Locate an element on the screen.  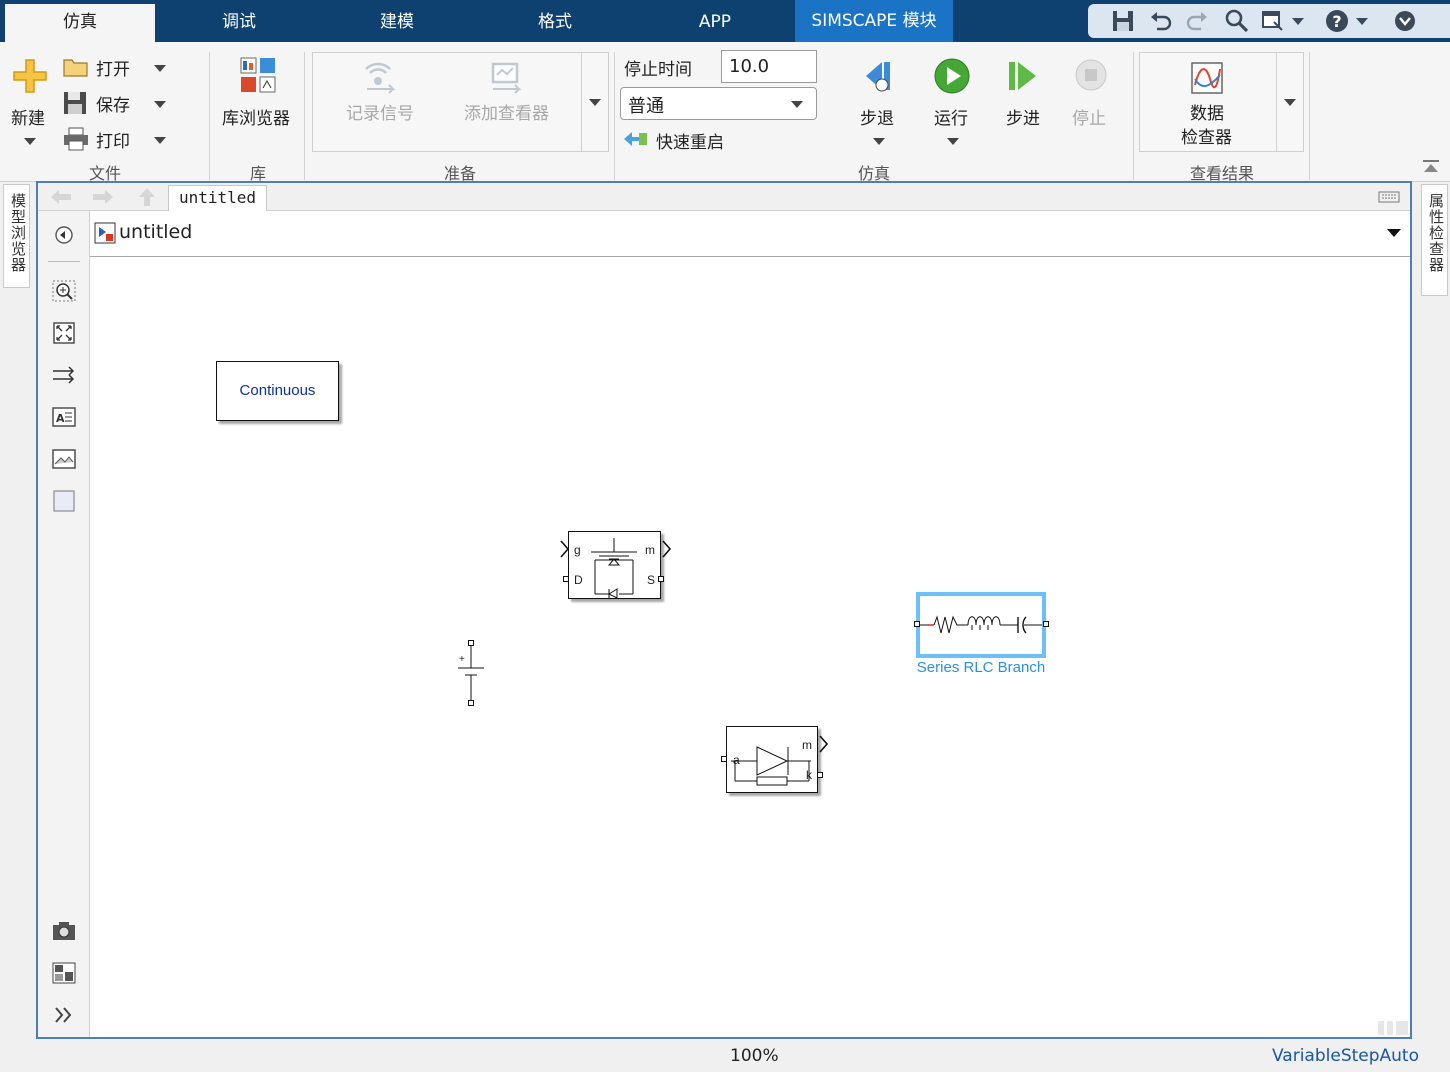
annotation-icon: A is located at coordinates (64, 417).